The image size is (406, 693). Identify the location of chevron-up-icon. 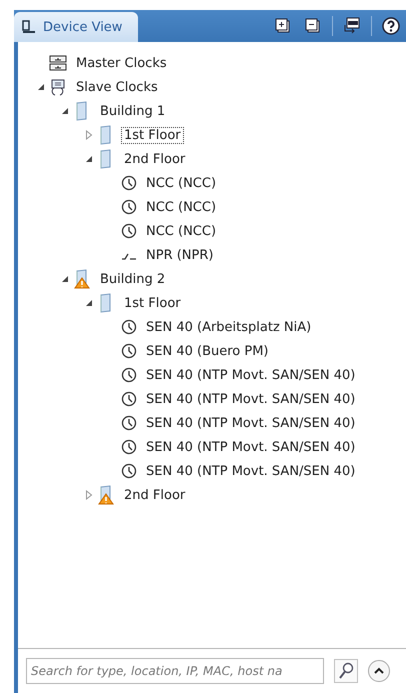
(379, 671).